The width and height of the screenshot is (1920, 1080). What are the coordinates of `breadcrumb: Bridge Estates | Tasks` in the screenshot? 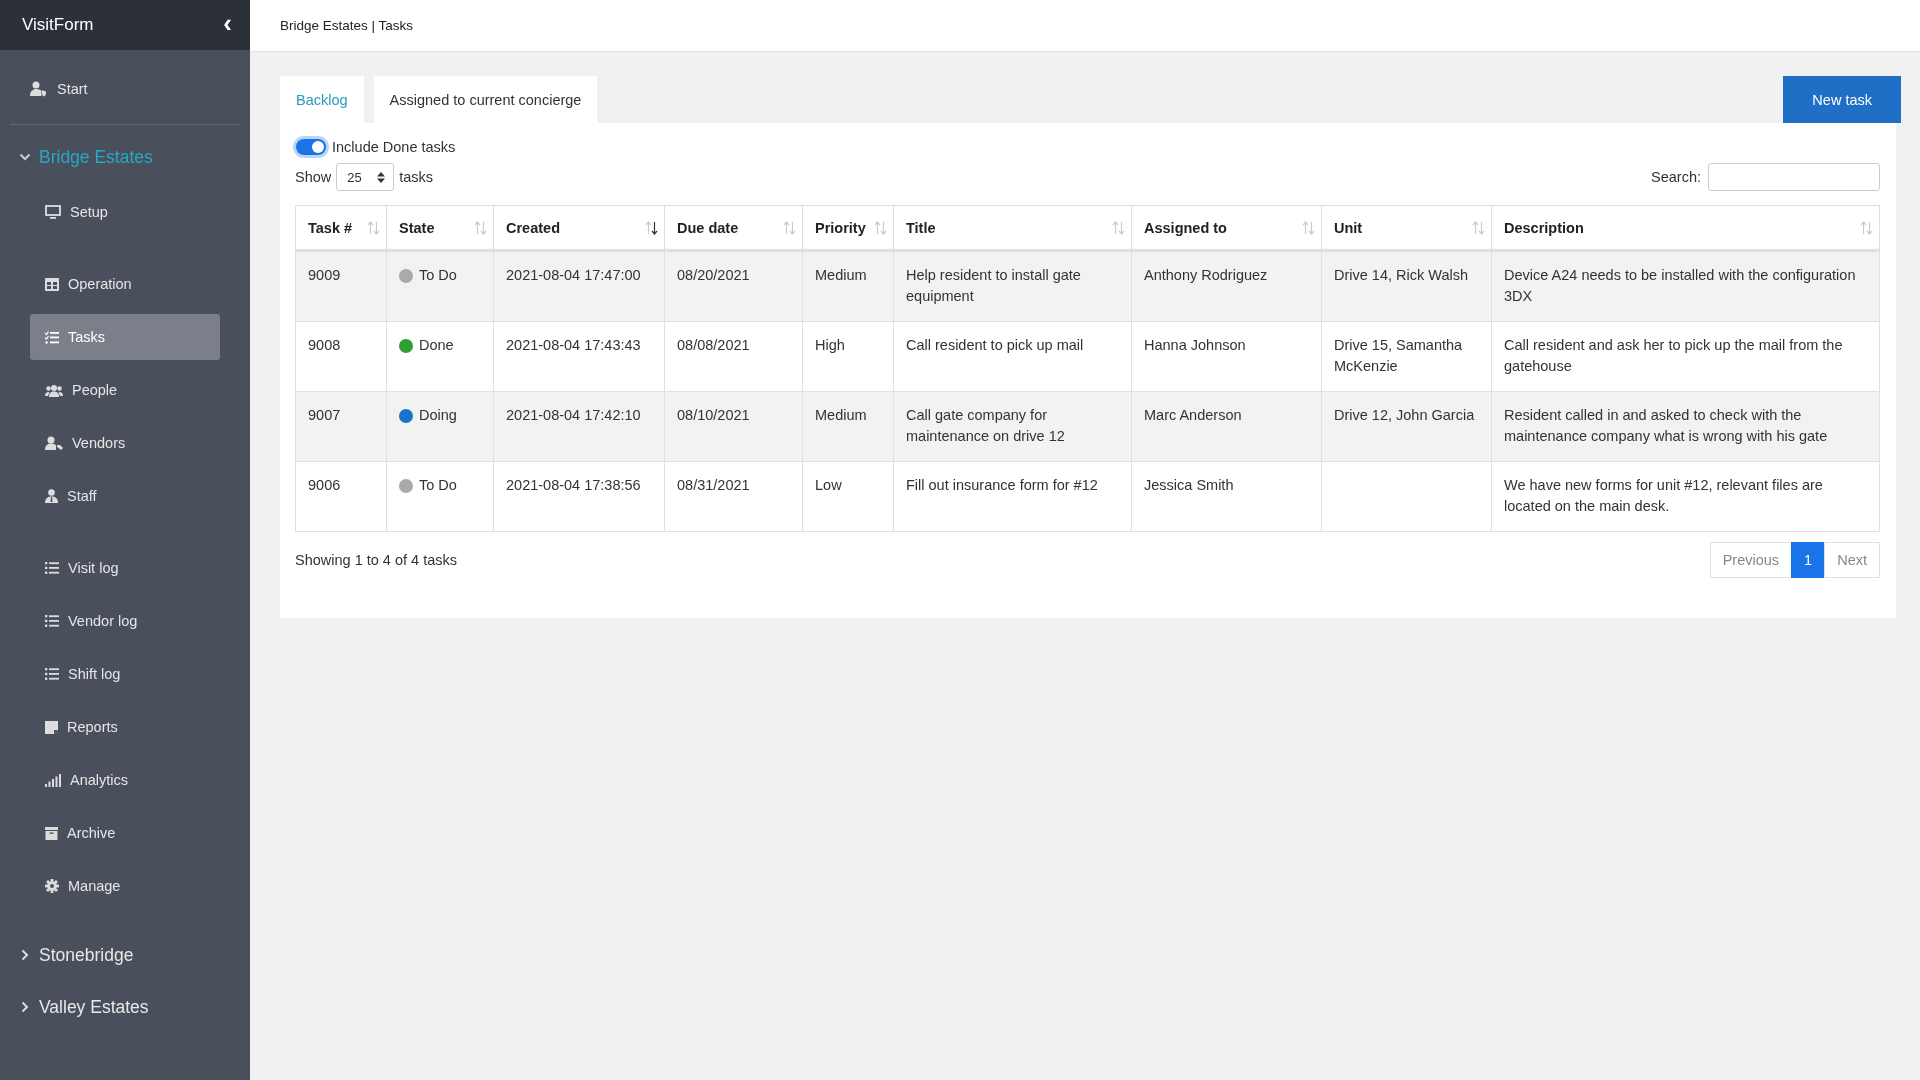 It's located at (347, 25).